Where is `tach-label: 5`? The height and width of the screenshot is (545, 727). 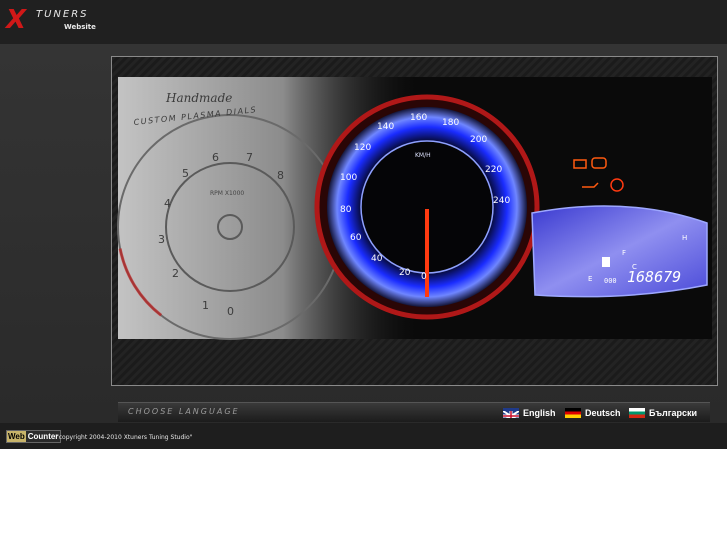 tach-label: 5 is located at coordinates (185, 173).